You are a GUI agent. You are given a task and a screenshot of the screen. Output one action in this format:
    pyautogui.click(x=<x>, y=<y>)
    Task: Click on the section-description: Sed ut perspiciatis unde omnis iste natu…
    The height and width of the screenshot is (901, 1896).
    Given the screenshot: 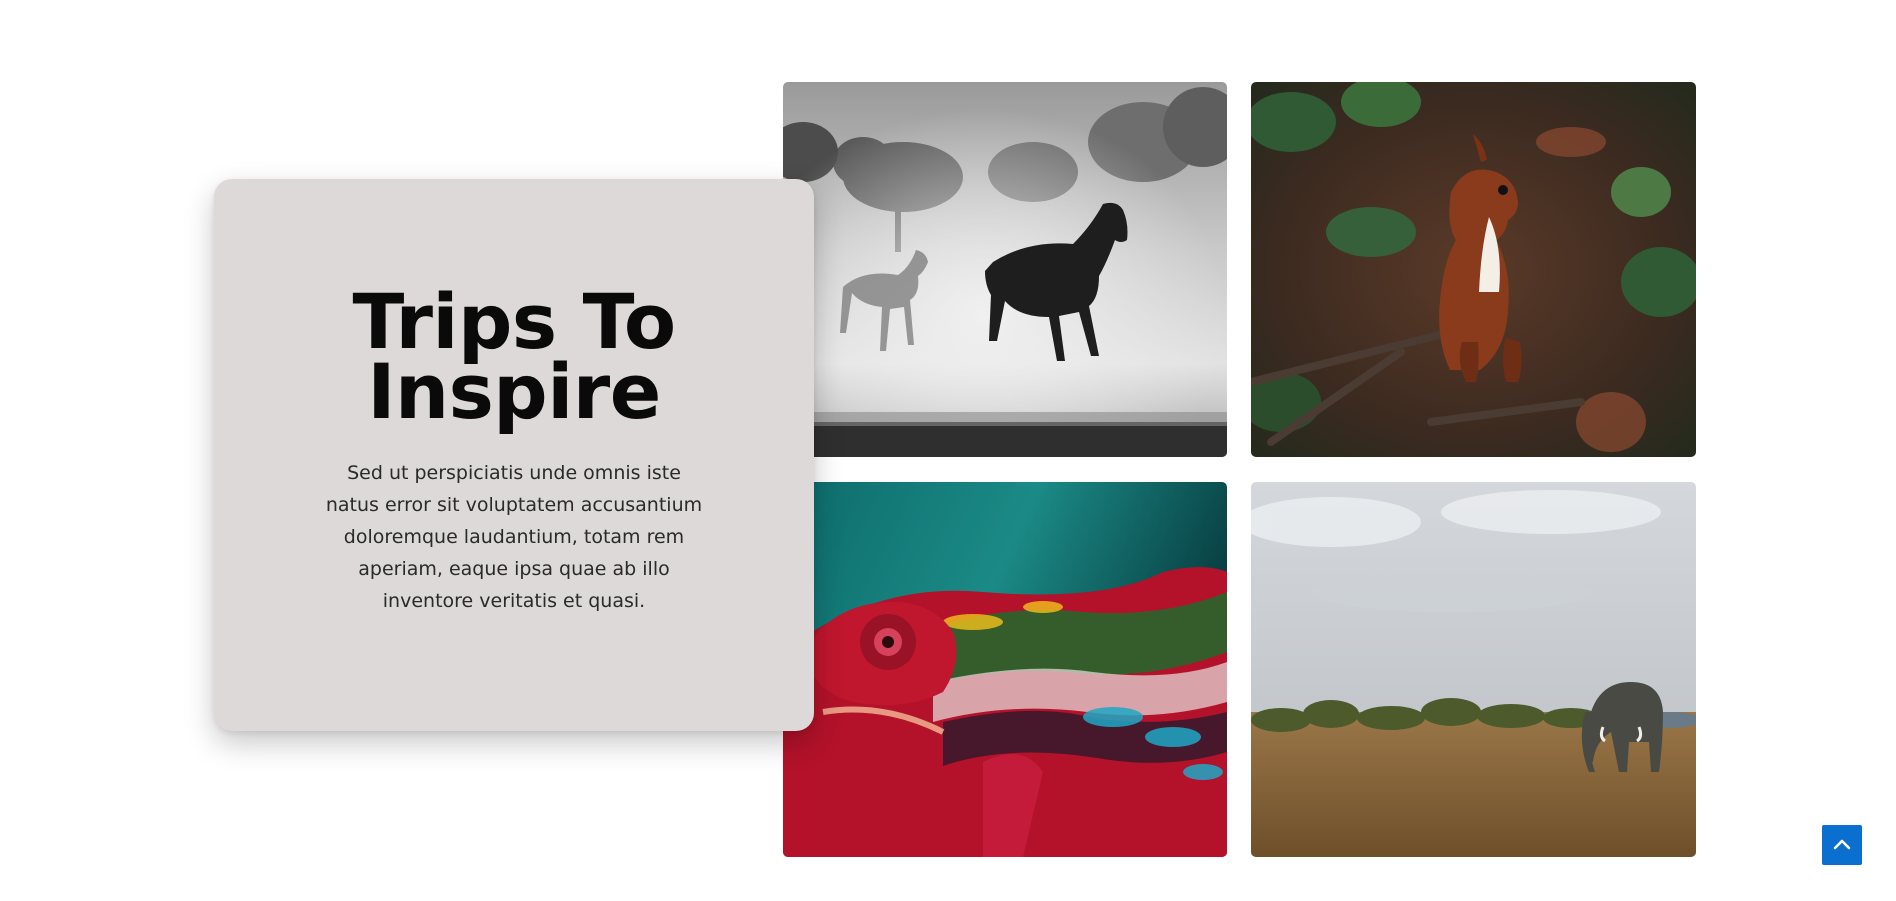 What is the action you would take?
    pyautogui.click(x=514, y=537)
    